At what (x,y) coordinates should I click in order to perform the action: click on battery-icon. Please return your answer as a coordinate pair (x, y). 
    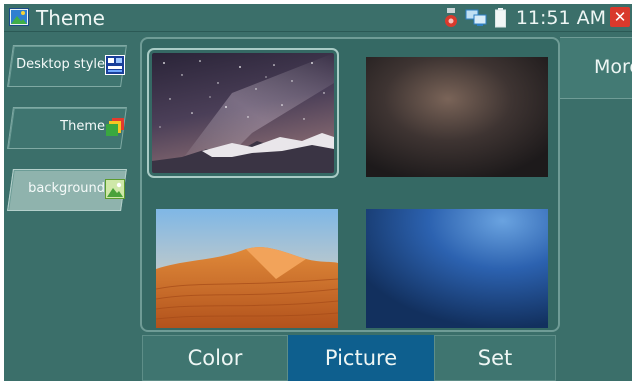
    Looking at the image, I should click on (500, 18).